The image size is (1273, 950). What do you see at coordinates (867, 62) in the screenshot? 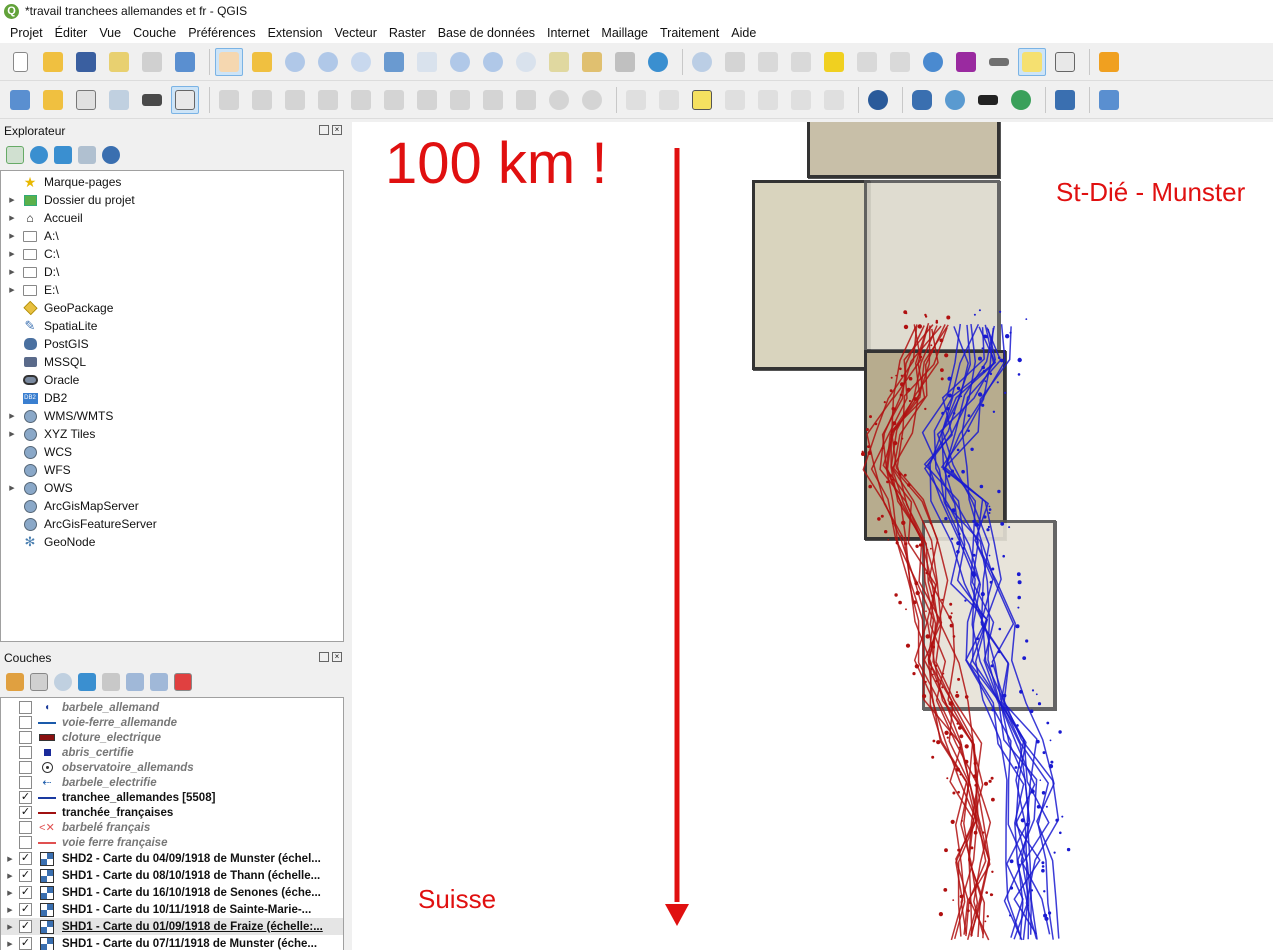
I see `attribute-table-button` at bounding box center [867, 62].